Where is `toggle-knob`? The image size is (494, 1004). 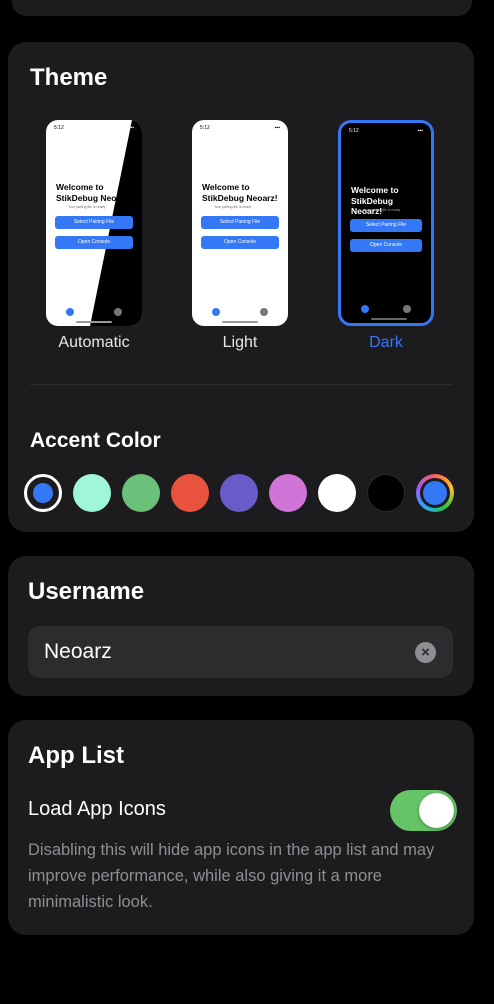
toggle-knob is located at coordinates (436, 810).